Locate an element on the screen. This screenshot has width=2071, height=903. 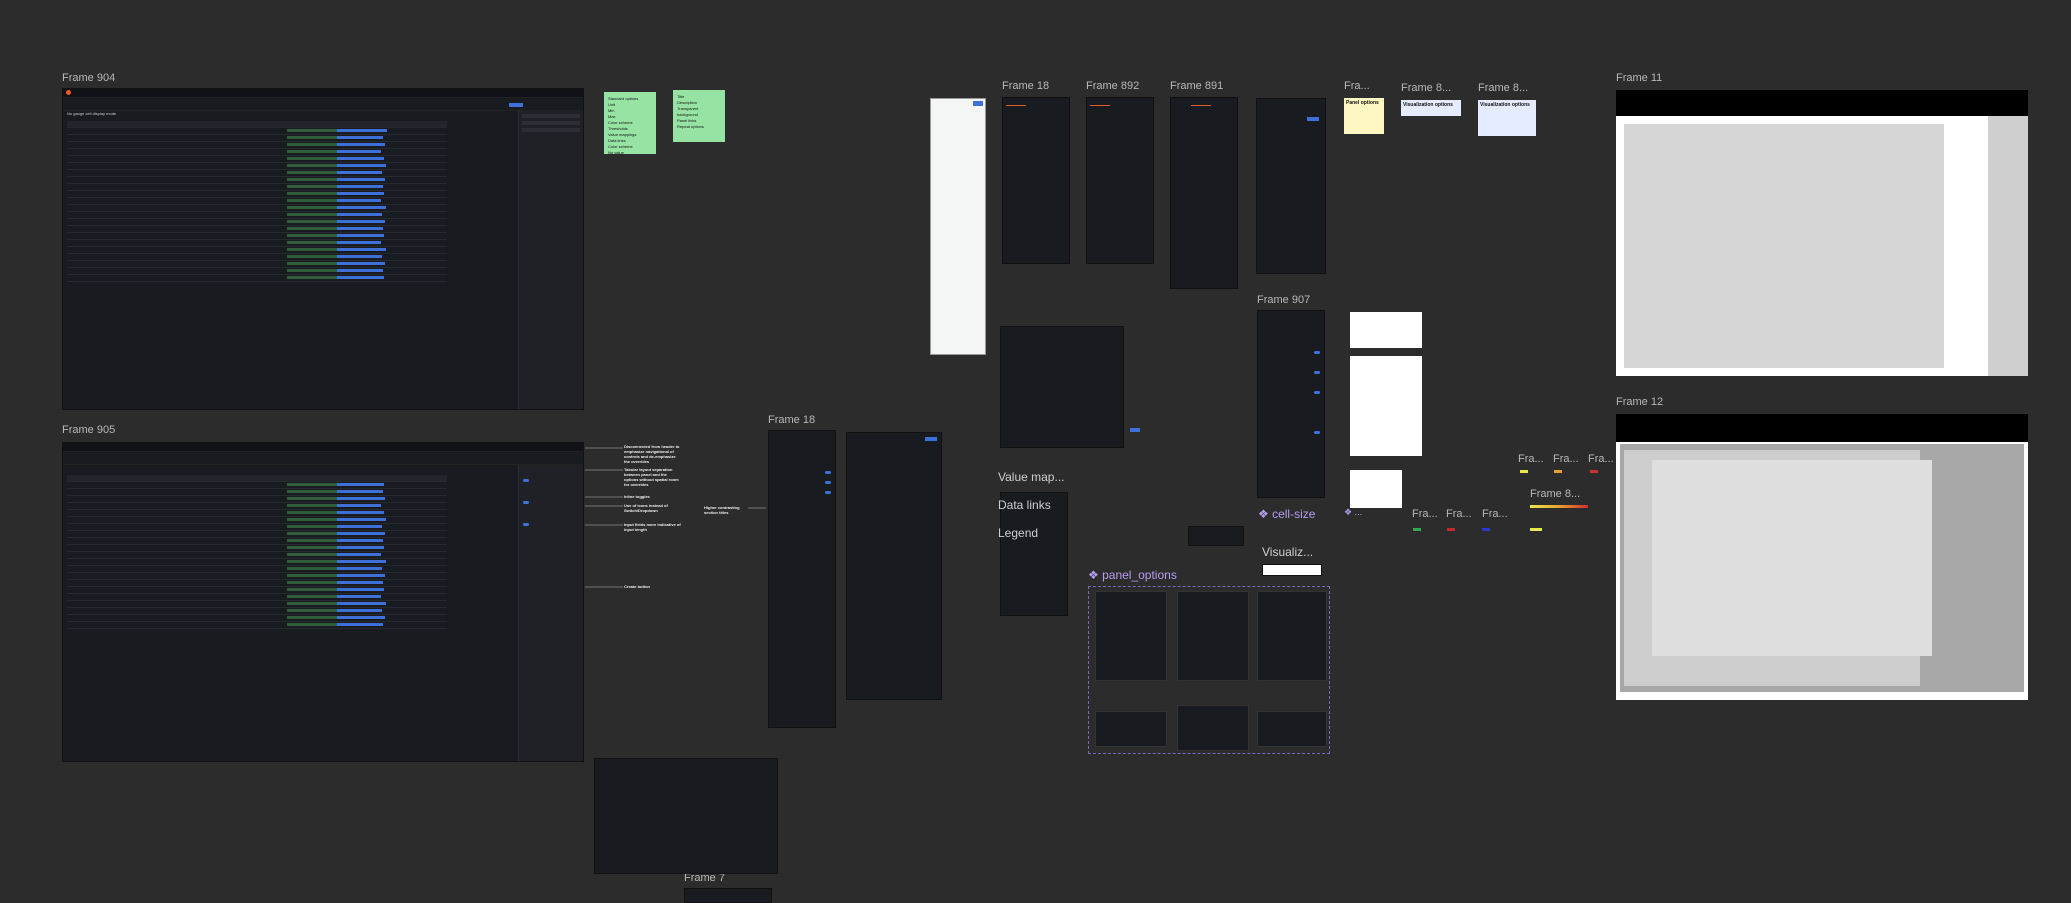
color-swatch-small is located at coordinates (1536, 529).